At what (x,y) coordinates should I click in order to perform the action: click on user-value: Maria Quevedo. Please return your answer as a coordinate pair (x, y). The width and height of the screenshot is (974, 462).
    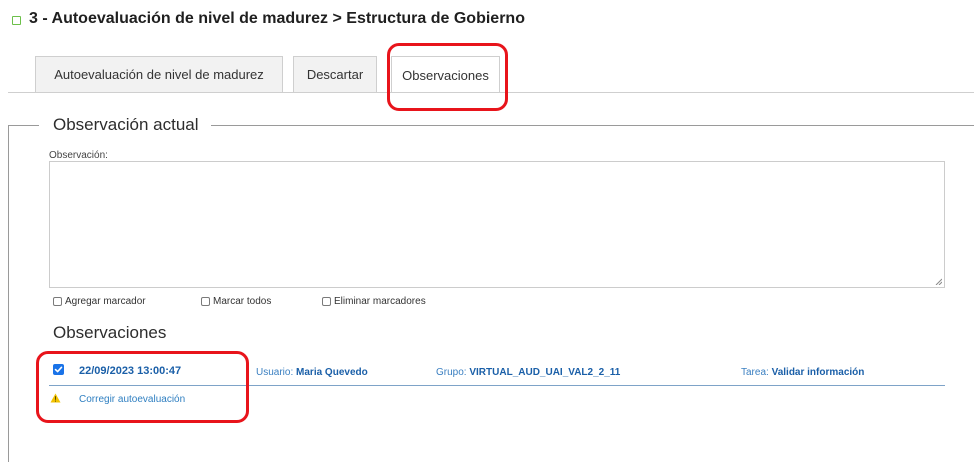
    Looking at the image, I should click on (332, 372).